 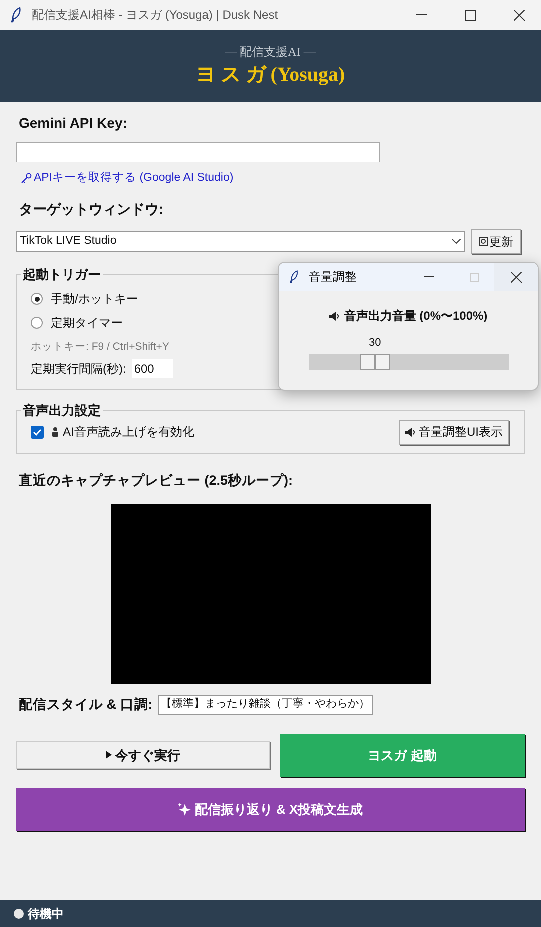 What do you see at coordinates (416, 316) in the screenshot?
I see `volume-heading: 音声出力音量 (0%〜100%)` at bounding box center [416, 316].